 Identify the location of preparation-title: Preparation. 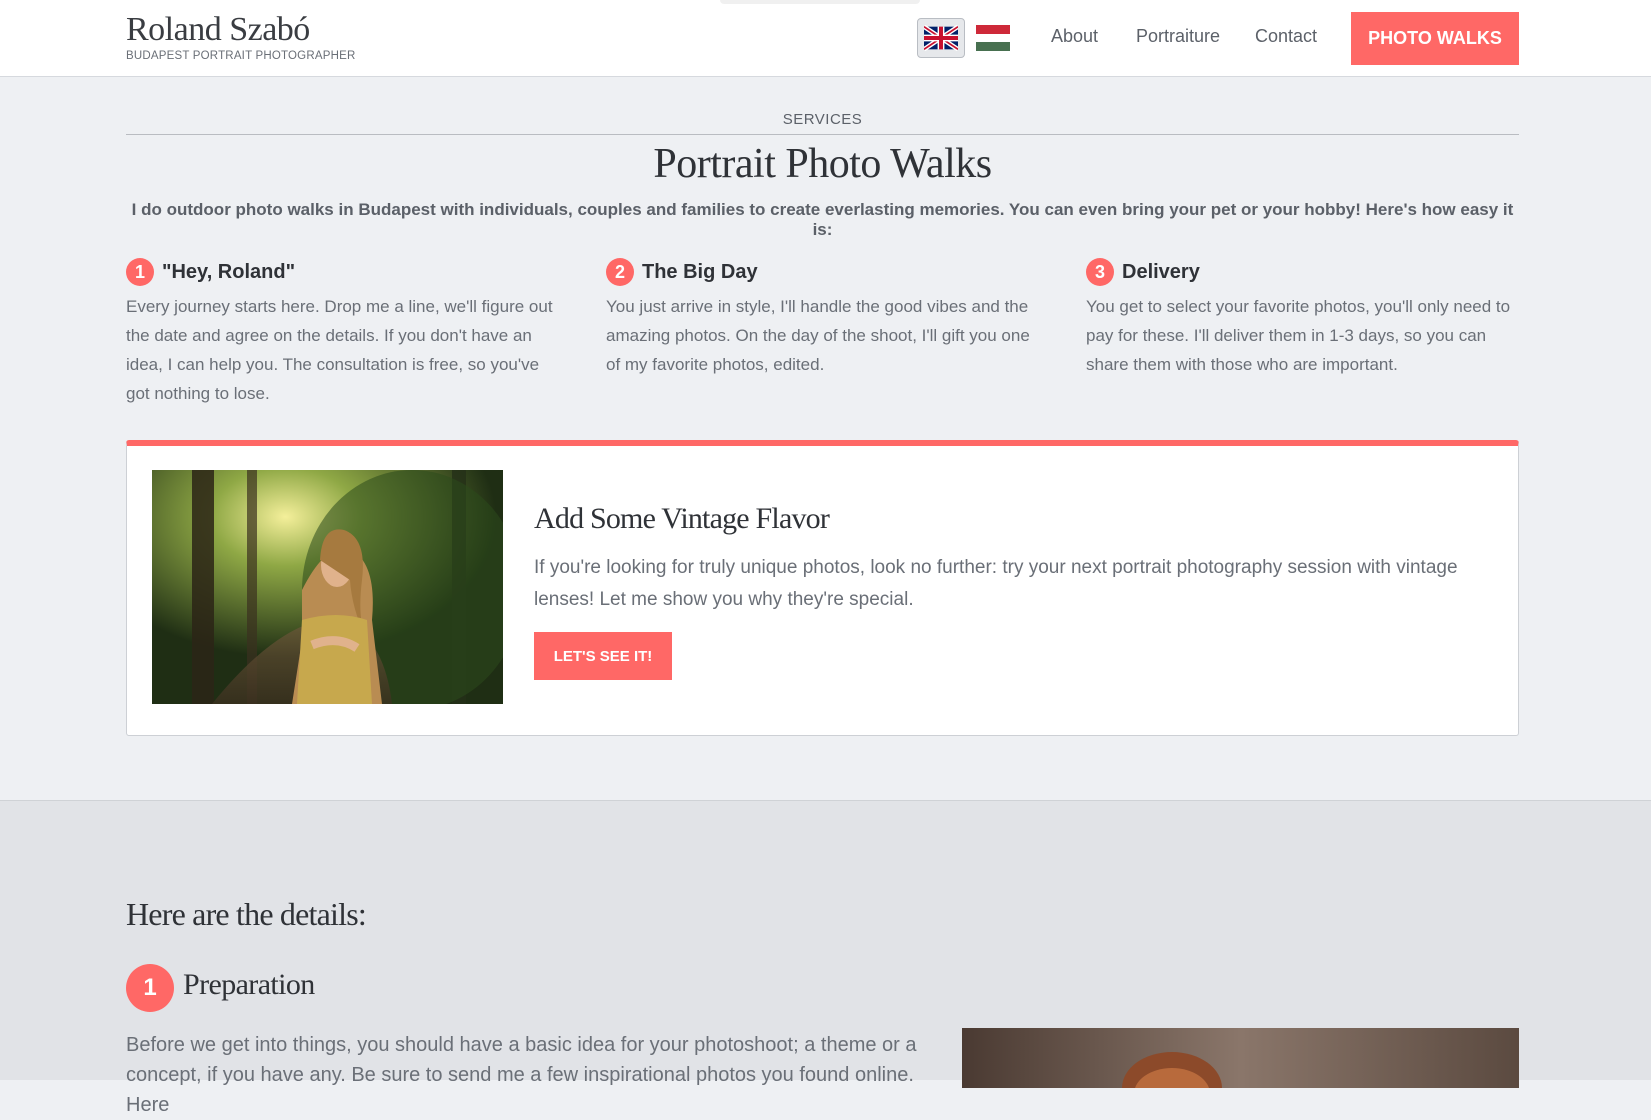
(249, 984).